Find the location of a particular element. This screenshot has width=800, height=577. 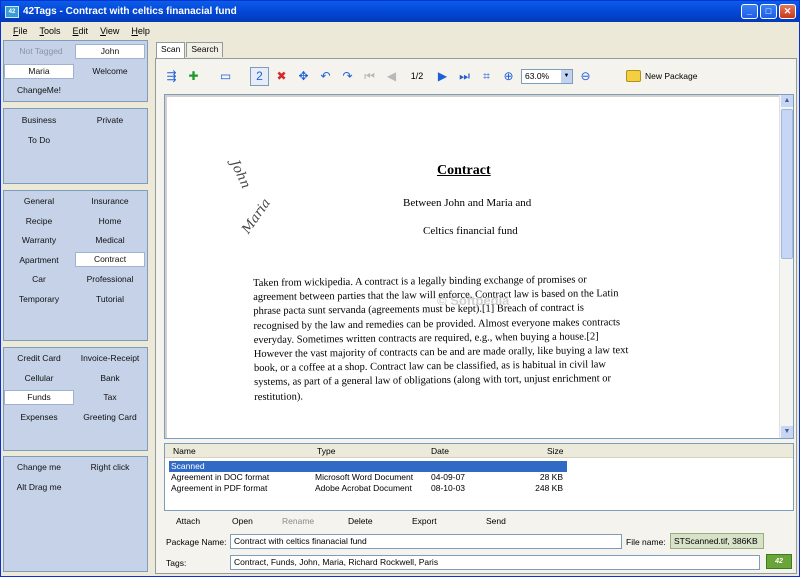

package-name-field: Contract with celtics finanacial fund is located at coordinates (426, 541).